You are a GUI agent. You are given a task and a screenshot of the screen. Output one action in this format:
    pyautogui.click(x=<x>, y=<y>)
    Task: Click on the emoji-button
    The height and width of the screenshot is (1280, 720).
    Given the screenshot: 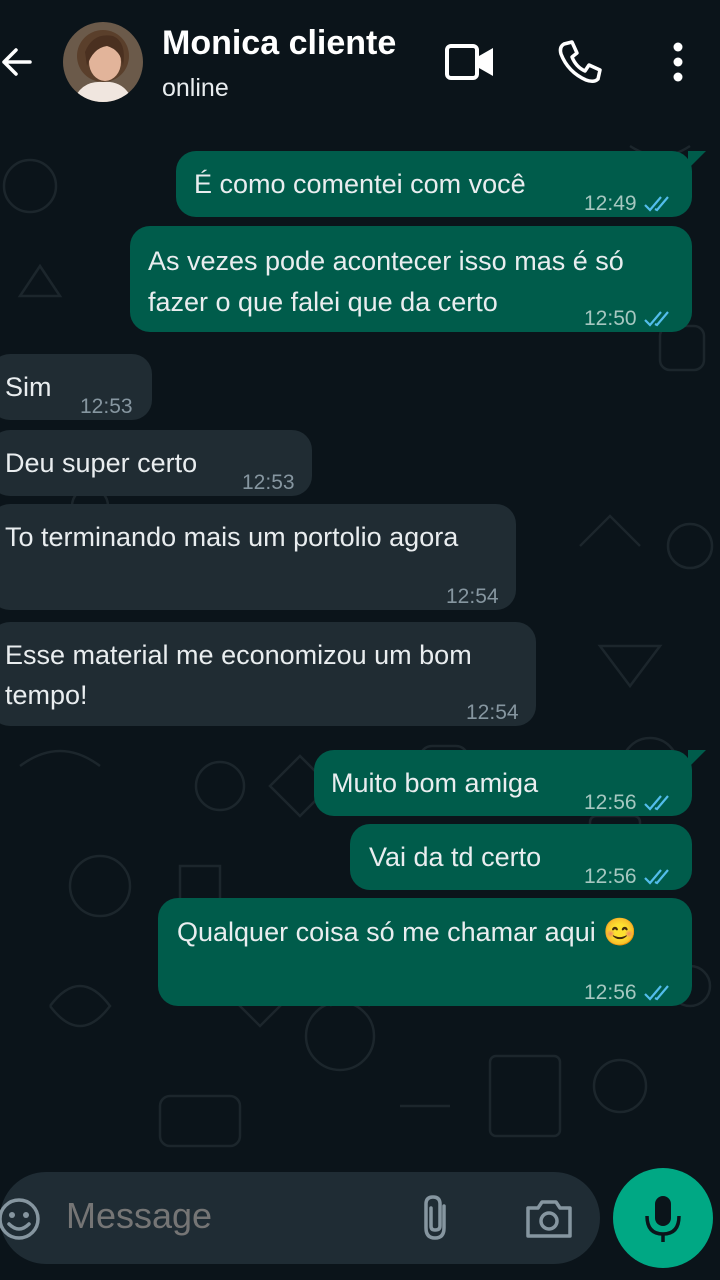 What is the action you would take?
    pyautogui.click(x=21, y=1219)
    